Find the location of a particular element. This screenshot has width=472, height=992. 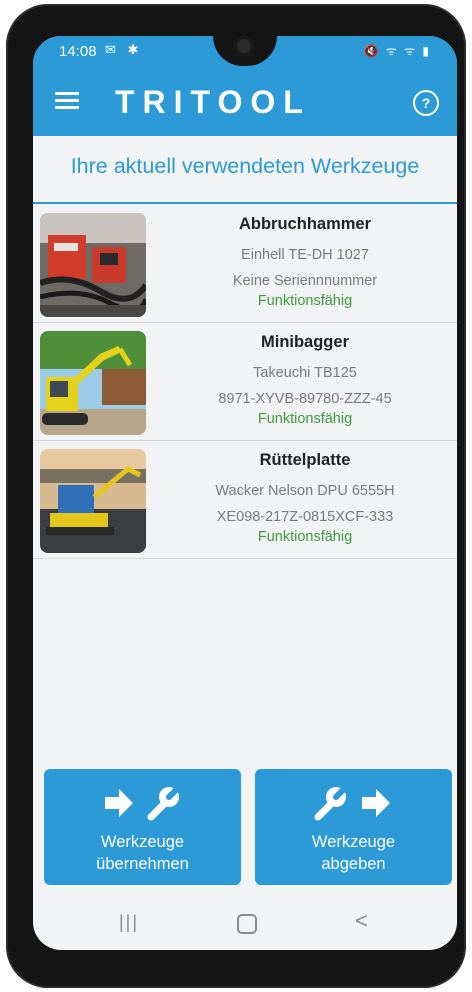

return-tools-button: Werkzeuge abgeben is located at coordinates (353, 827).